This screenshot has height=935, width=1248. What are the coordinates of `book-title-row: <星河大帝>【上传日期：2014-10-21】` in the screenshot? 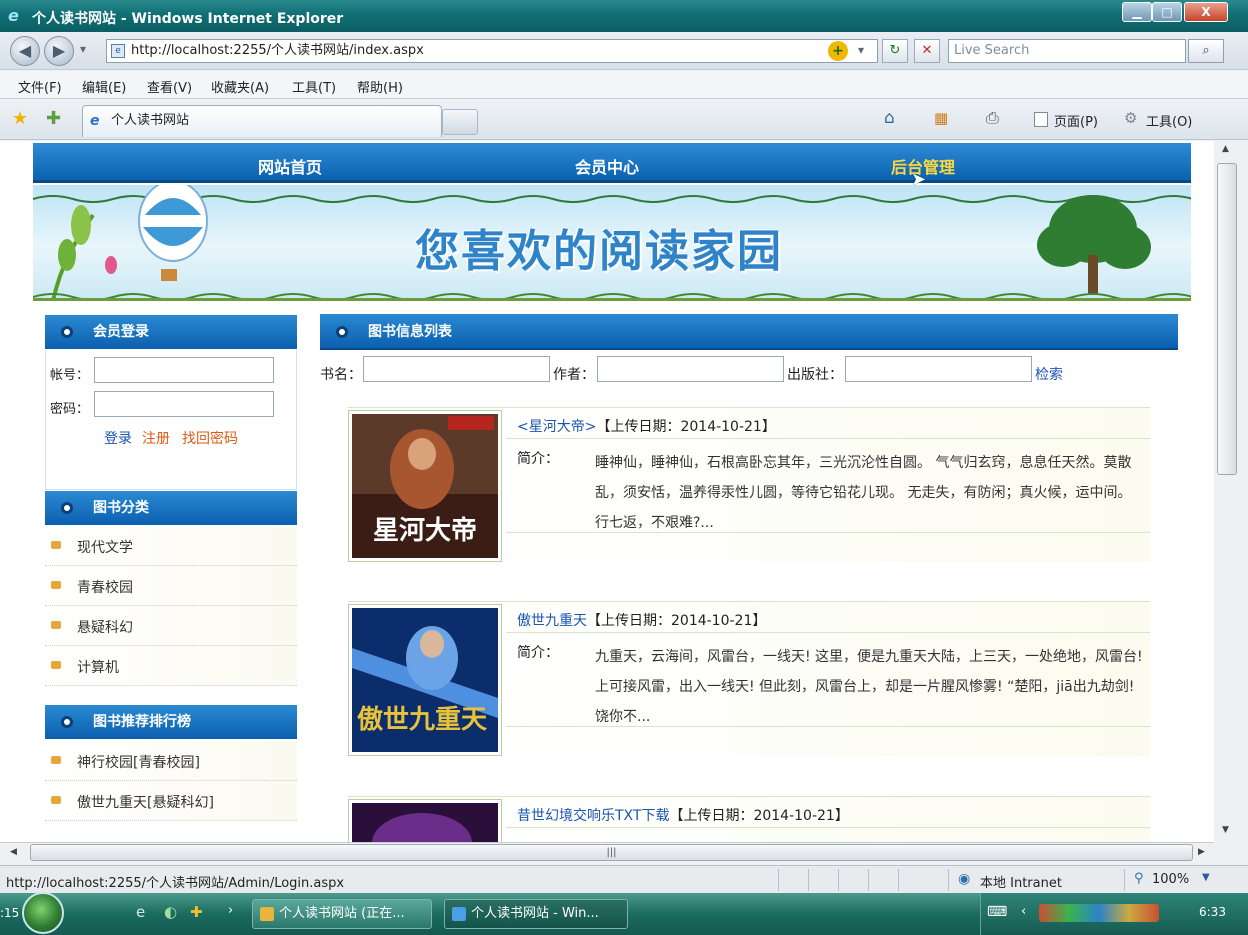 It's located at (646, 426).